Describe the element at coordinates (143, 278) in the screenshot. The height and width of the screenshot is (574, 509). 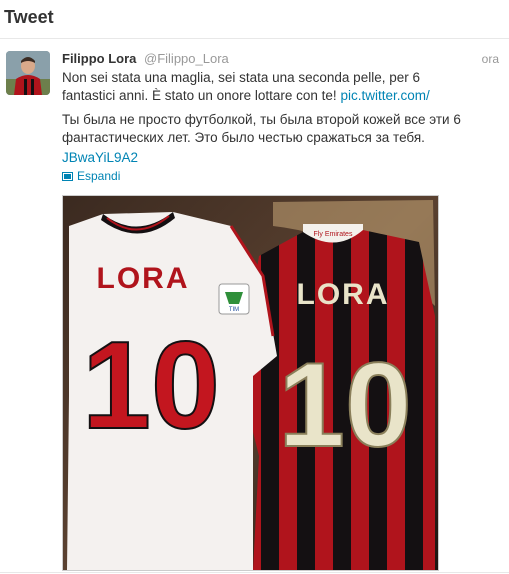
I see `left-shirt-name: LORA` at that location.